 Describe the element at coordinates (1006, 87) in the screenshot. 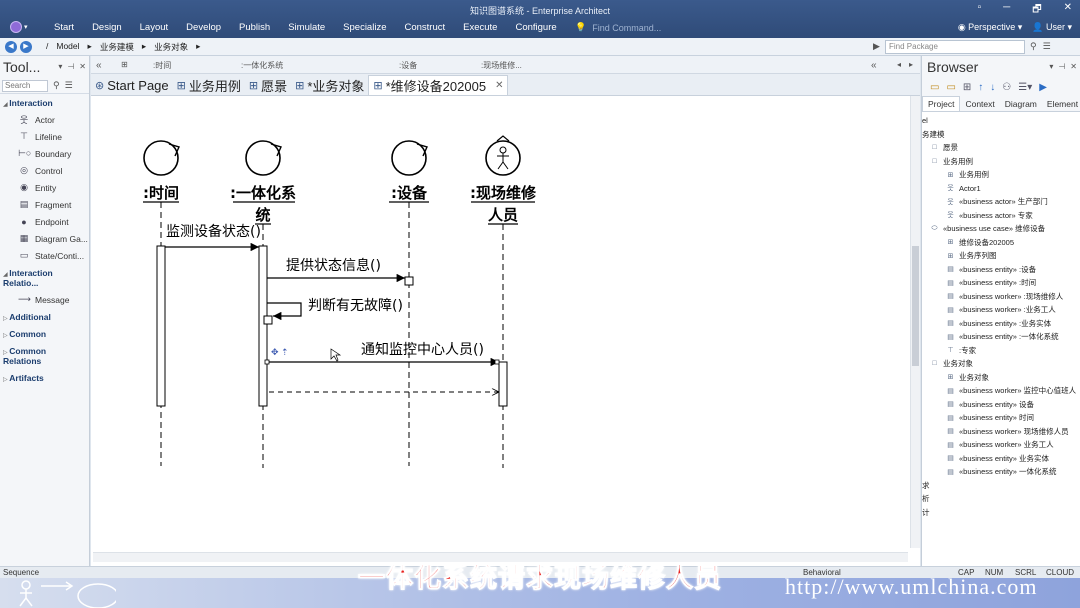

I see `properties-icon: ⚇` at that location.